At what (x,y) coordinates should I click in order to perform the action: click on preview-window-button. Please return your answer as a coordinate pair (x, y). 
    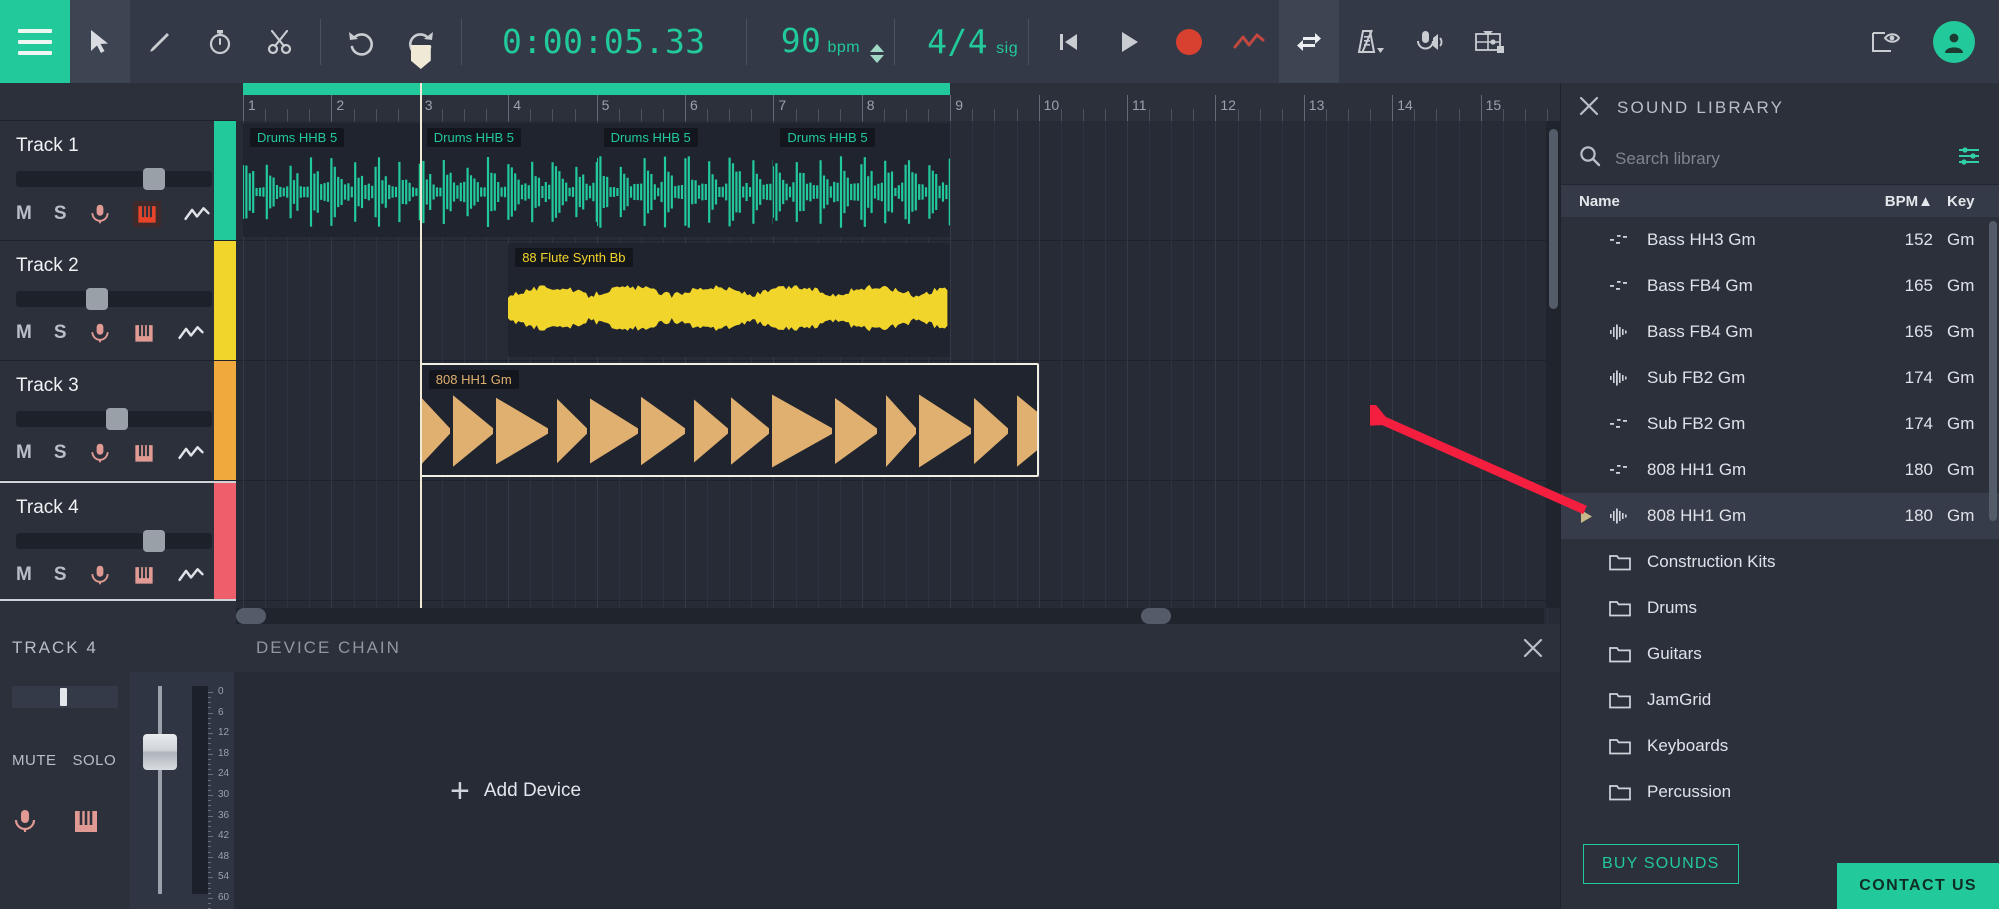
    Looking at the image, I should click on (1885, 41).